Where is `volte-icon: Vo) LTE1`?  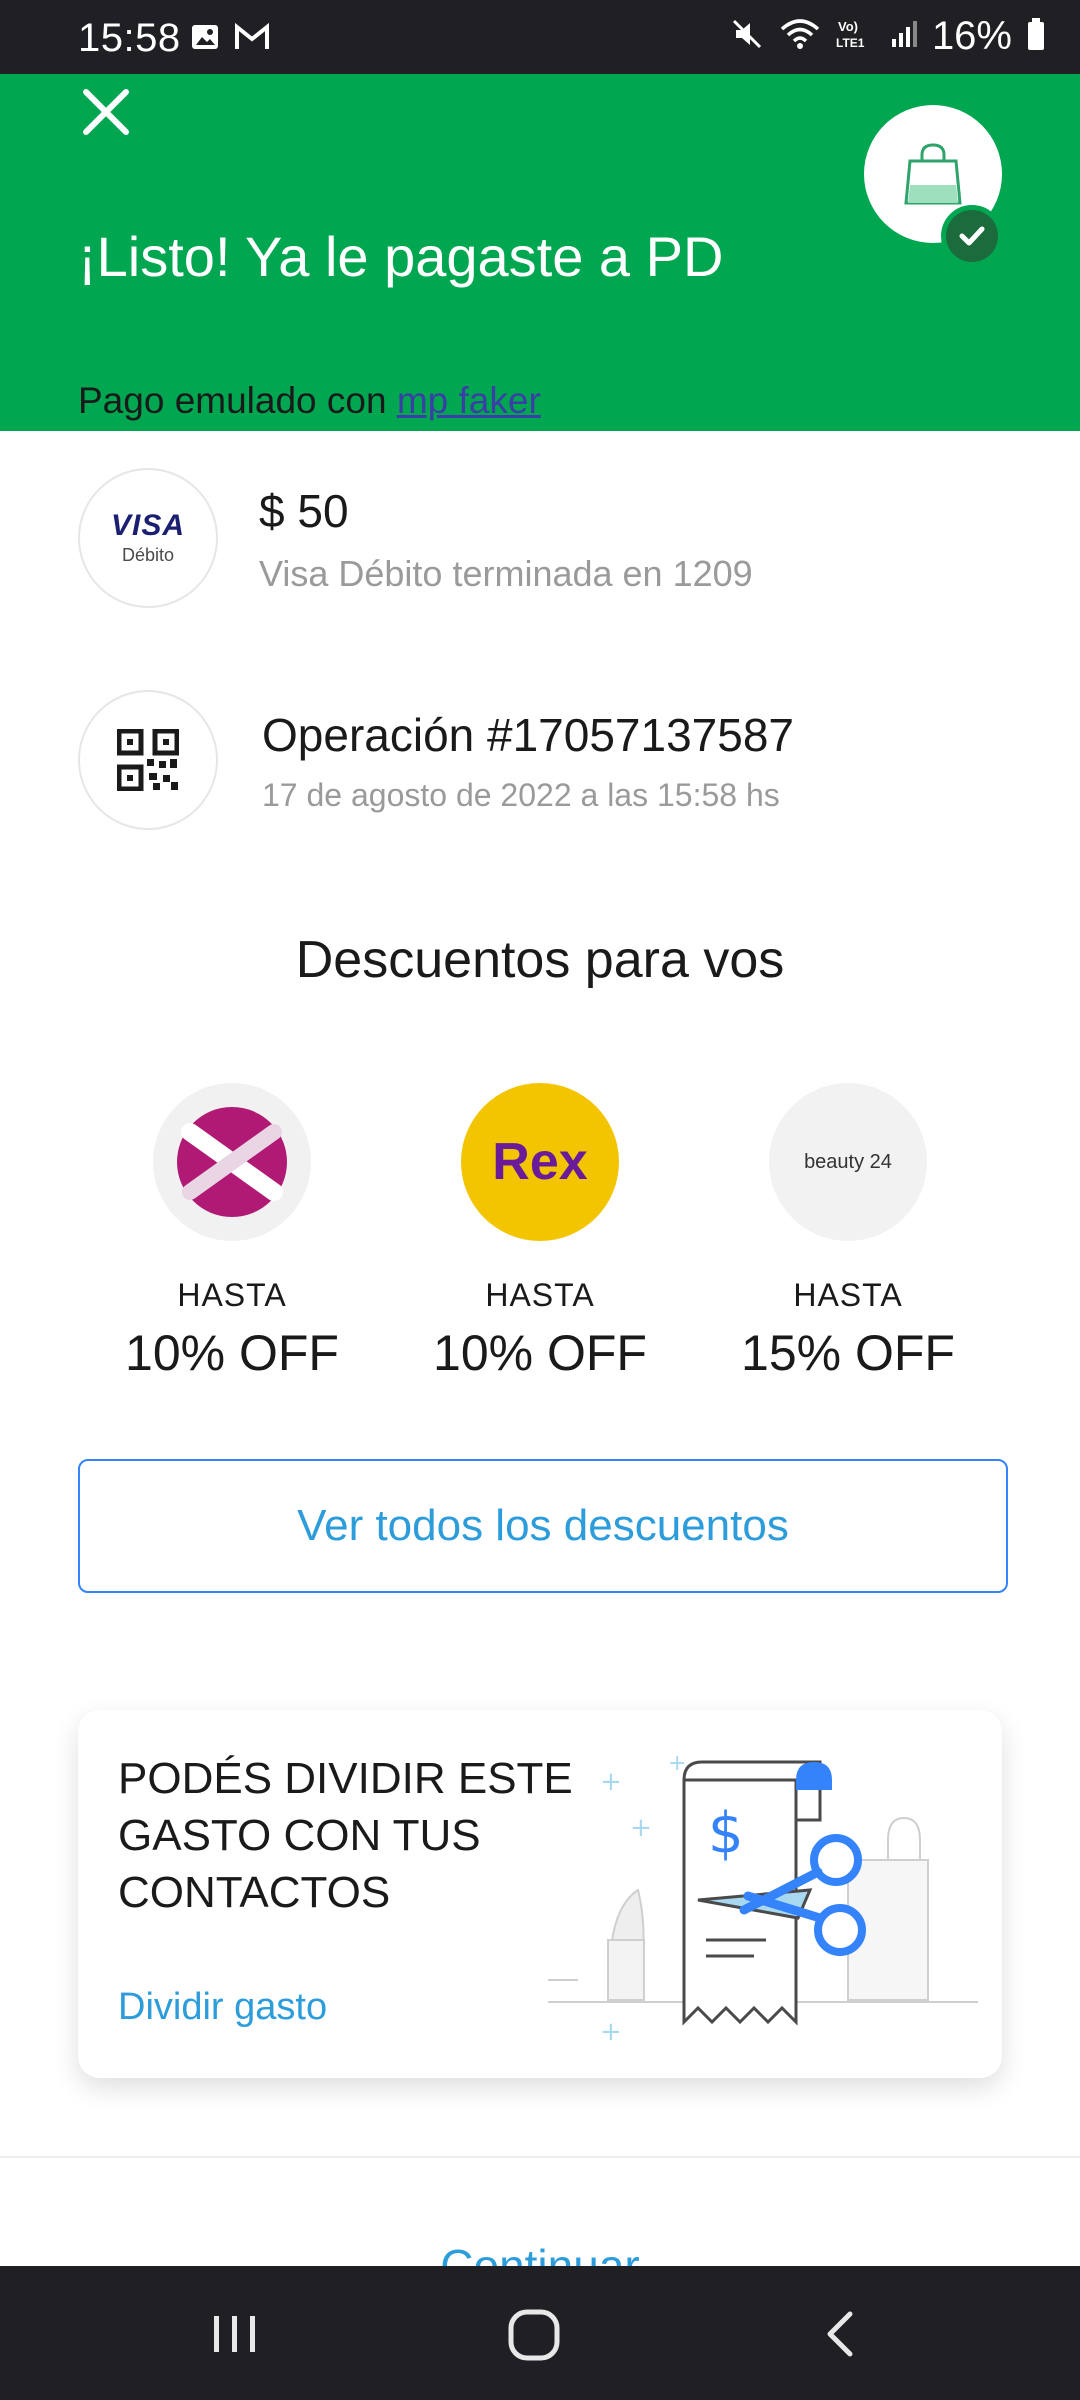 volte-icon: Vo) LTE1 is located at coordinates (856, 36).